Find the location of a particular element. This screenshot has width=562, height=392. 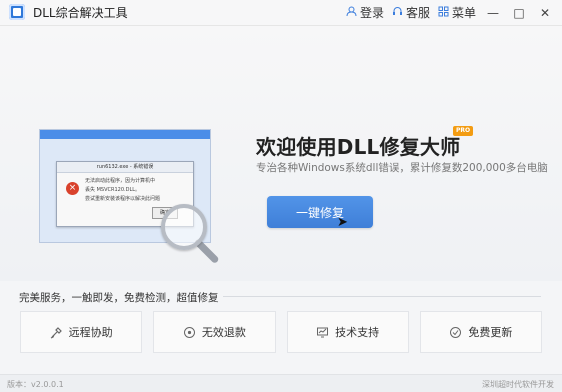

maximize-button: □ is located at coordinates (519, 13).